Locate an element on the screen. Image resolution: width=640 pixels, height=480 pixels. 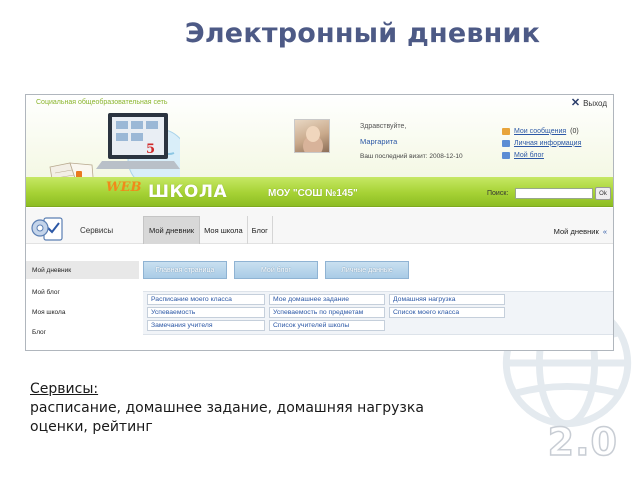
tab-my-school: Моя школа is located at coordinates (224, 230).